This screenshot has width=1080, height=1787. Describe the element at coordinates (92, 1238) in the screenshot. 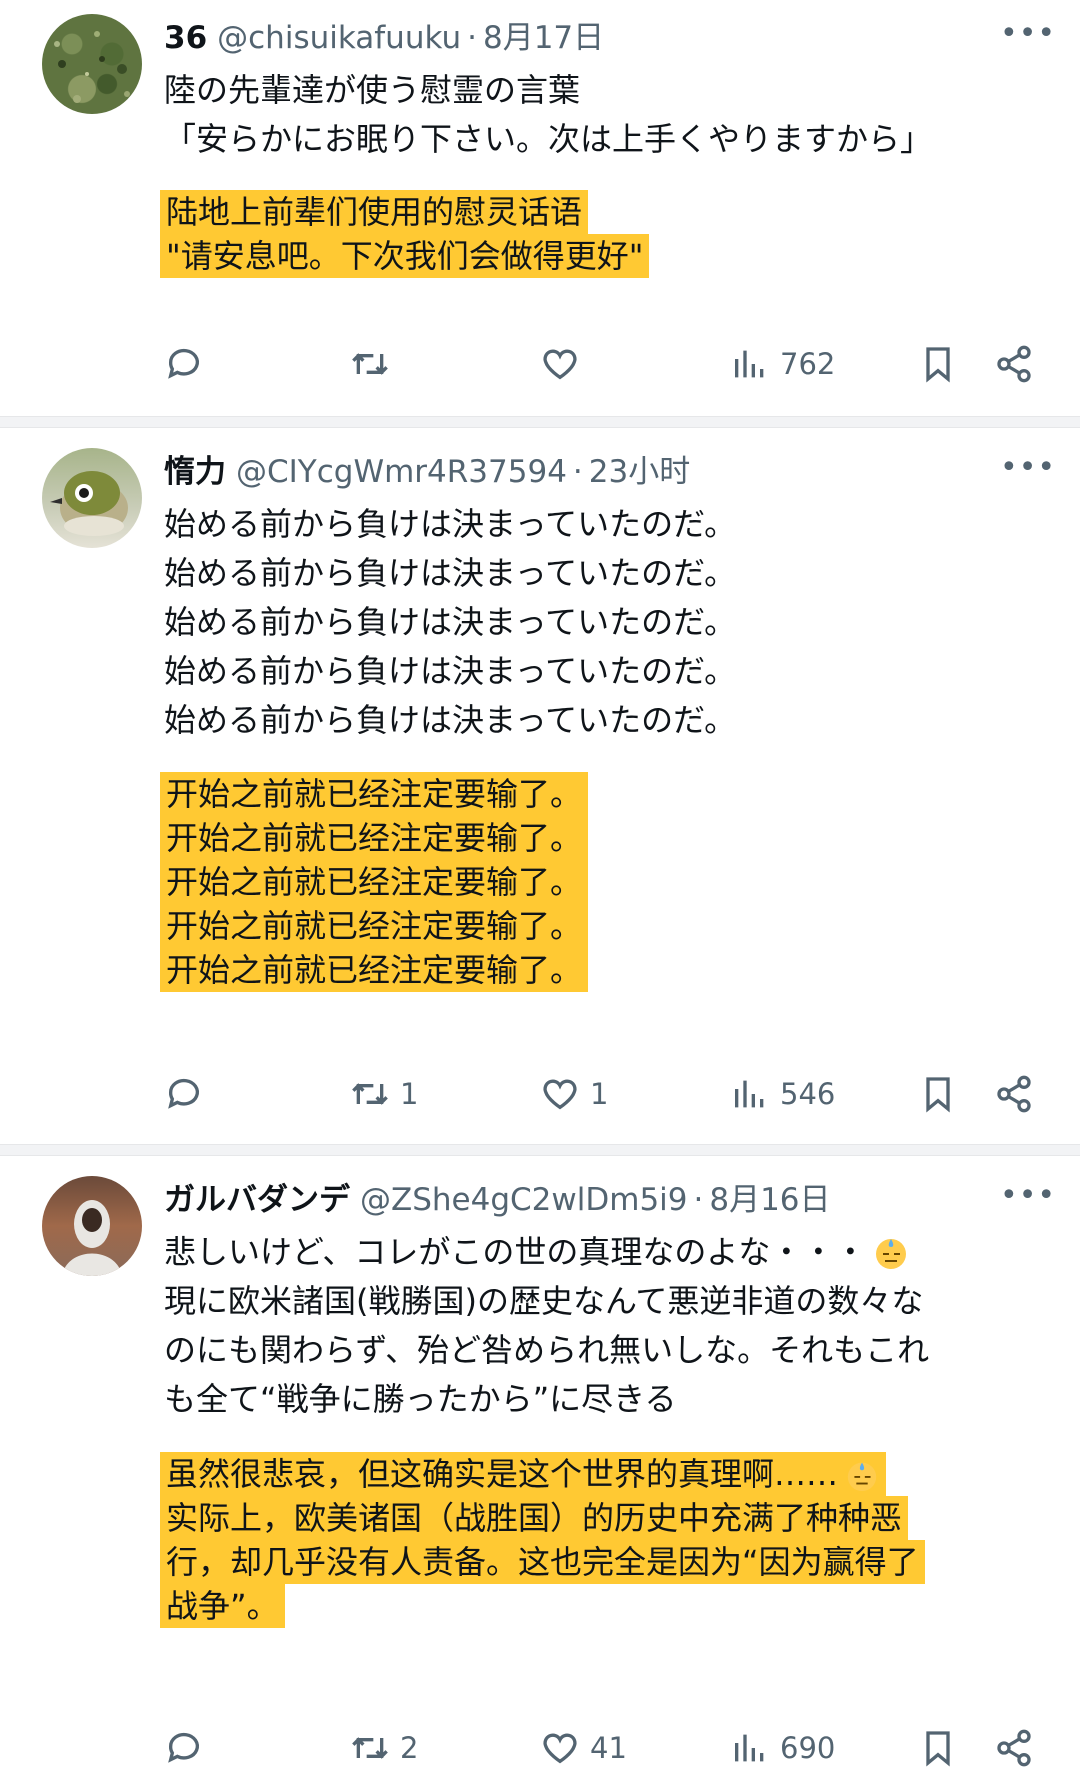

I see `figure-avatar-icon` at that location.